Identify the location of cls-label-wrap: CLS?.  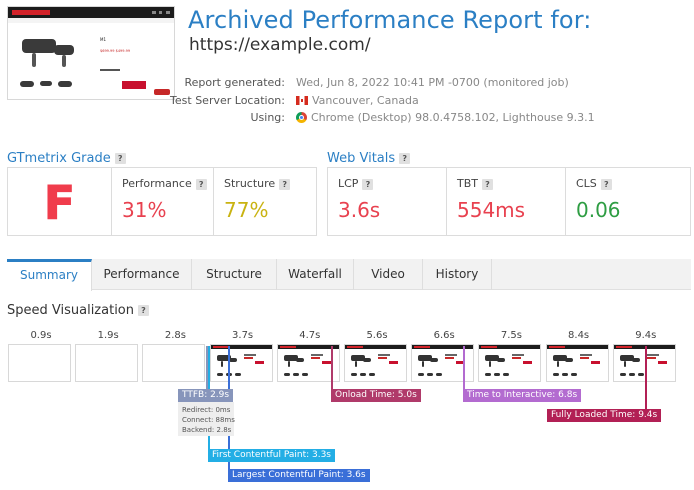
(594, 183).